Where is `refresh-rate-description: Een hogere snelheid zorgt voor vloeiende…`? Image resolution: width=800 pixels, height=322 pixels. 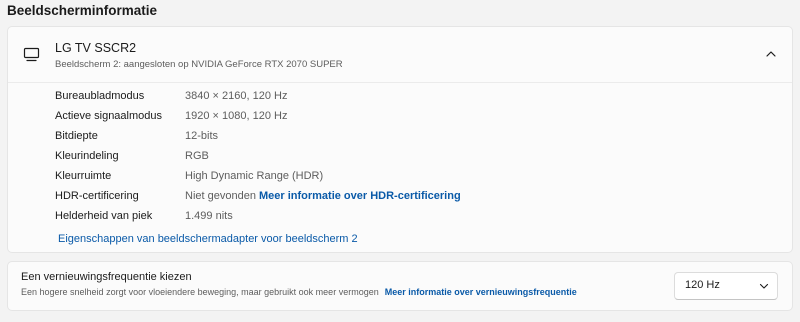
refresh-rate-description: Een hogere snelheid zorgt voor vloeiende… is located at coordinates (299, 292).